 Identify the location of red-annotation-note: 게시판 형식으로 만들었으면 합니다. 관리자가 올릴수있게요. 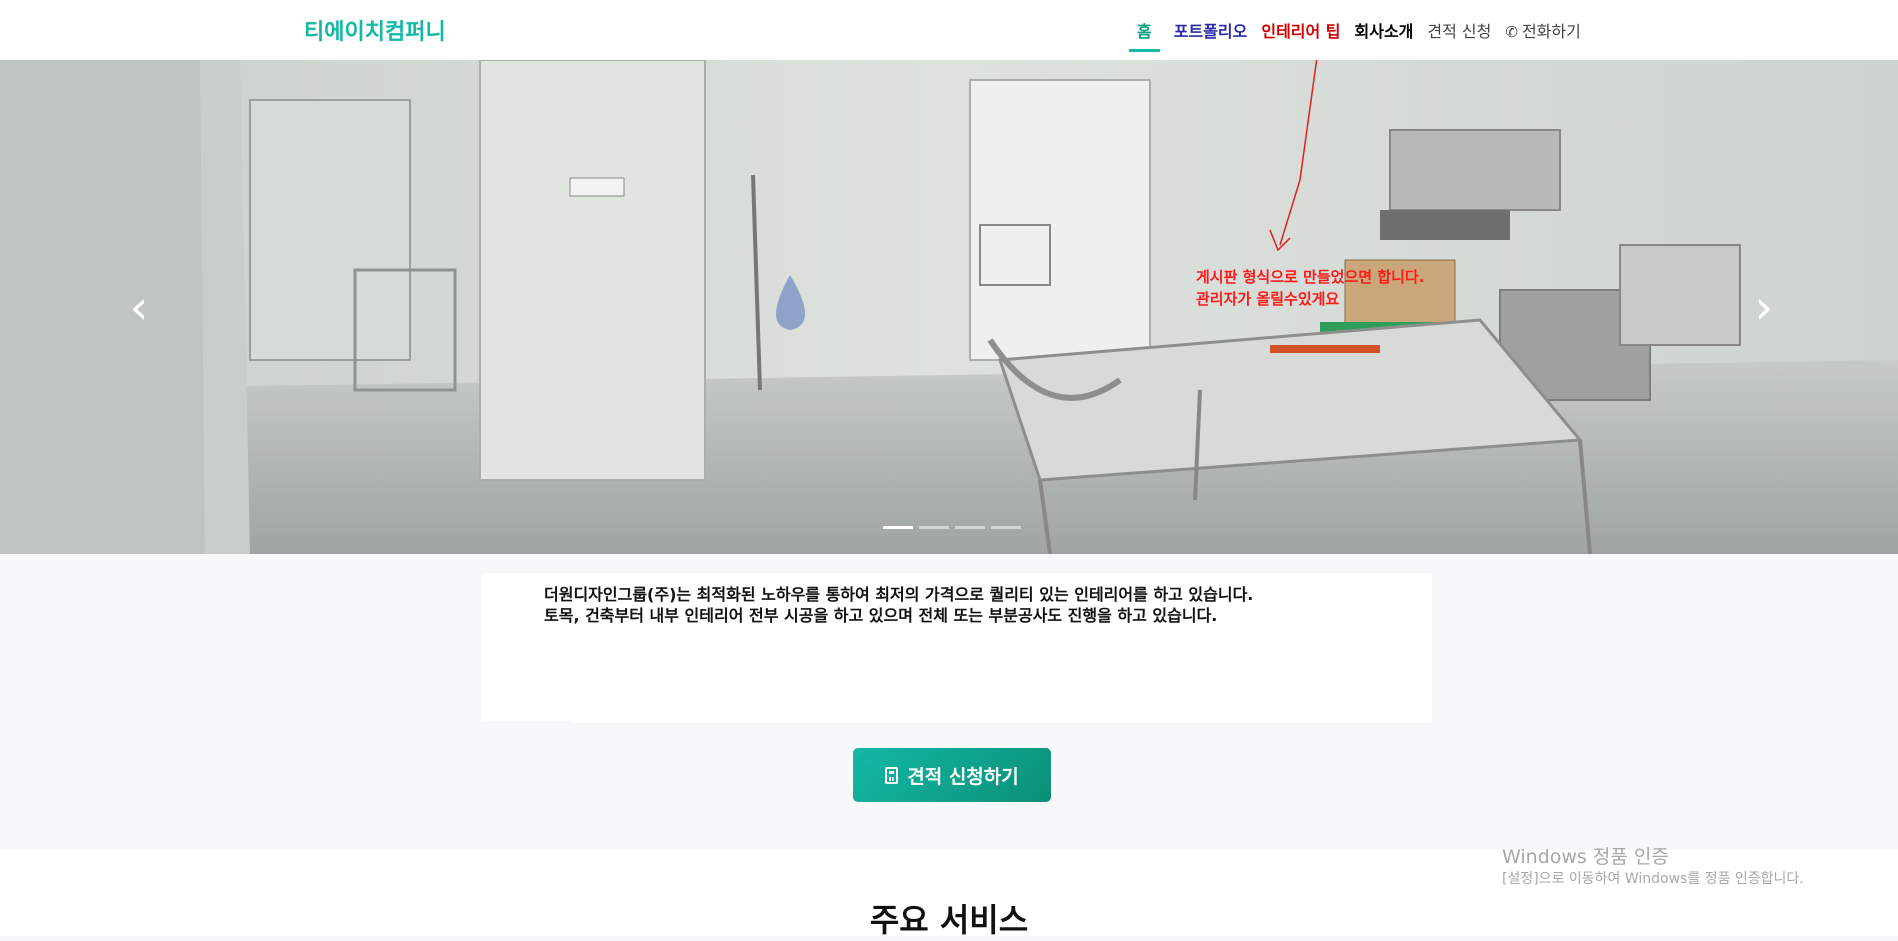
(1310, 288).